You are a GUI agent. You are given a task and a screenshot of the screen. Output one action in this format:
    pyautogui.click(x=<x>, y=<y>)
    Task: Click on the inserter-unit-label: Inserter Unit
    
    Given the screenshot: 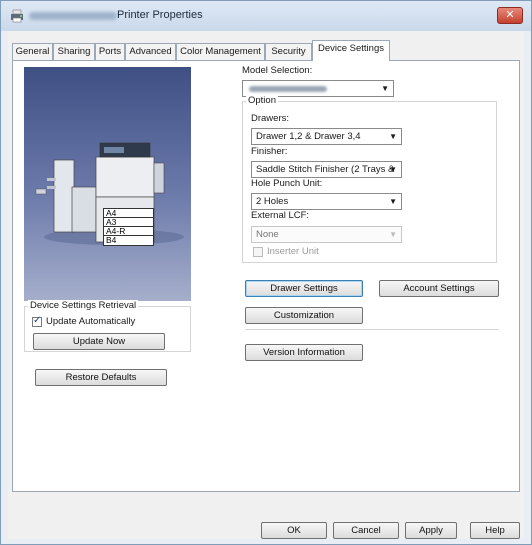 What is the action you would take?
    pyautogui.click(x=293, y=251)
    